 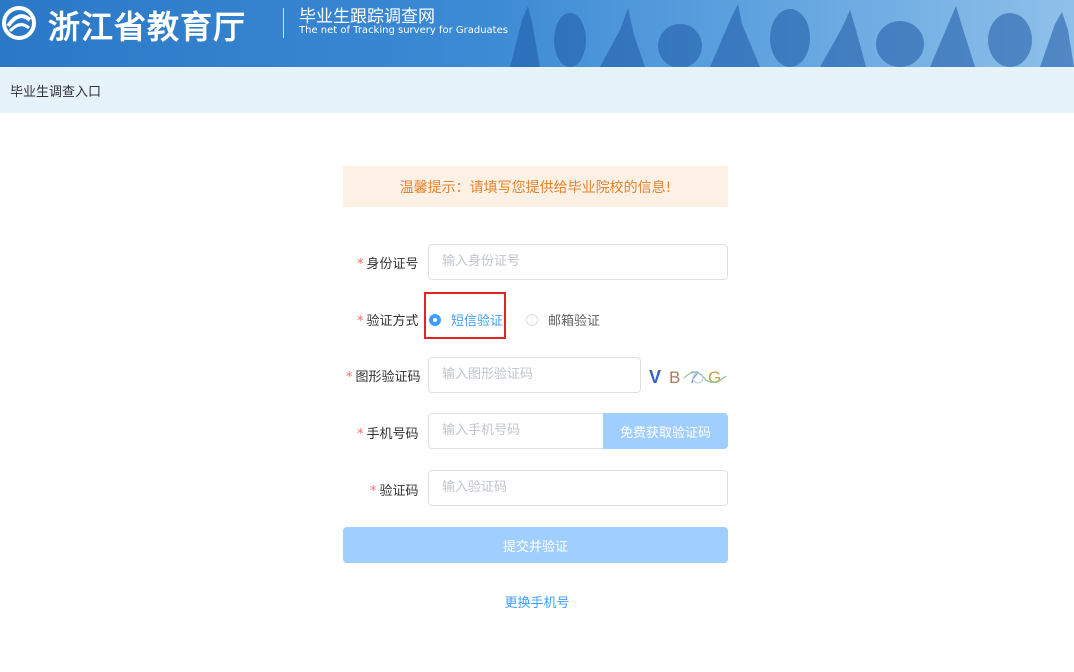 I want to click on logo-icon, so click(x=19, y=23).